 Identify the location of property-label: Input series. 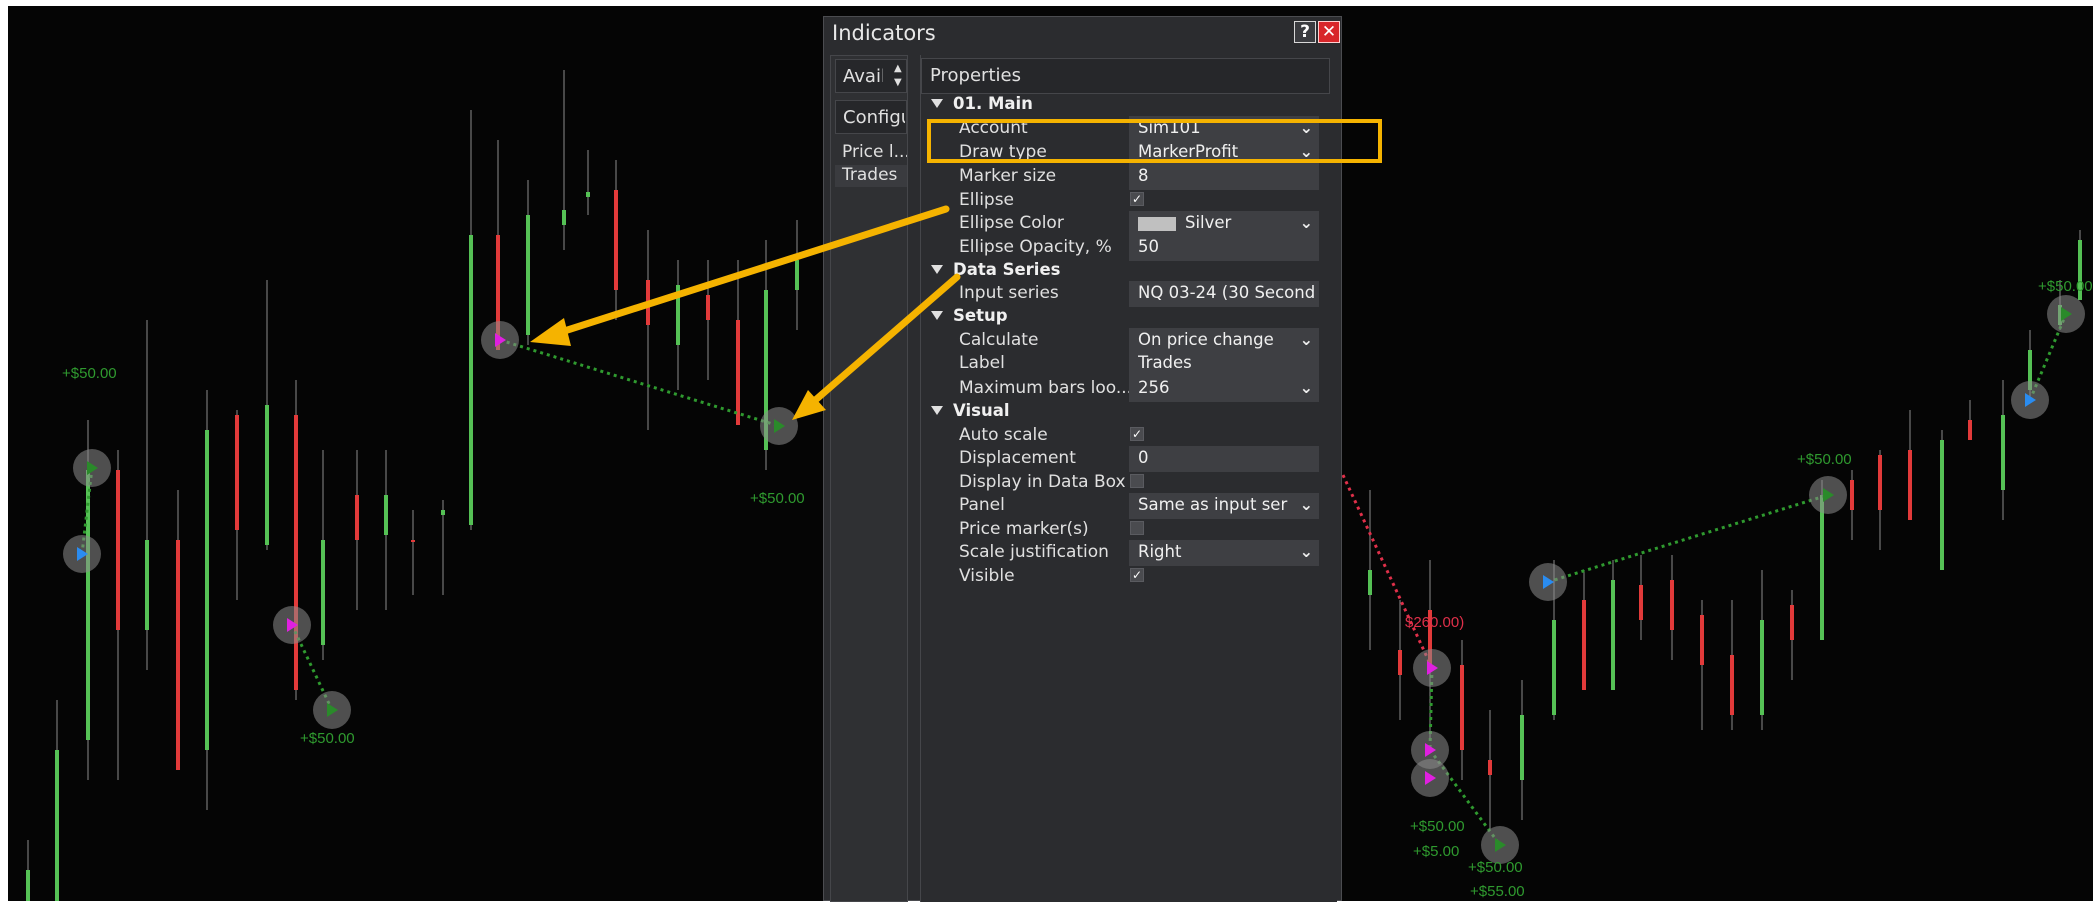
(1009, 293).